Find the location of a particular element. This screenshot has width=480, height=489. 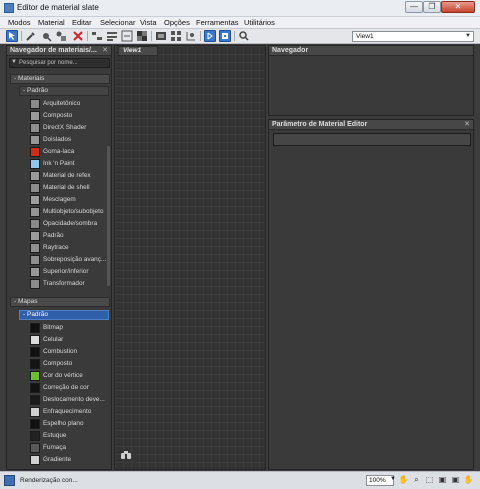

show-end-result-icon is located at coordinates (210, 36).